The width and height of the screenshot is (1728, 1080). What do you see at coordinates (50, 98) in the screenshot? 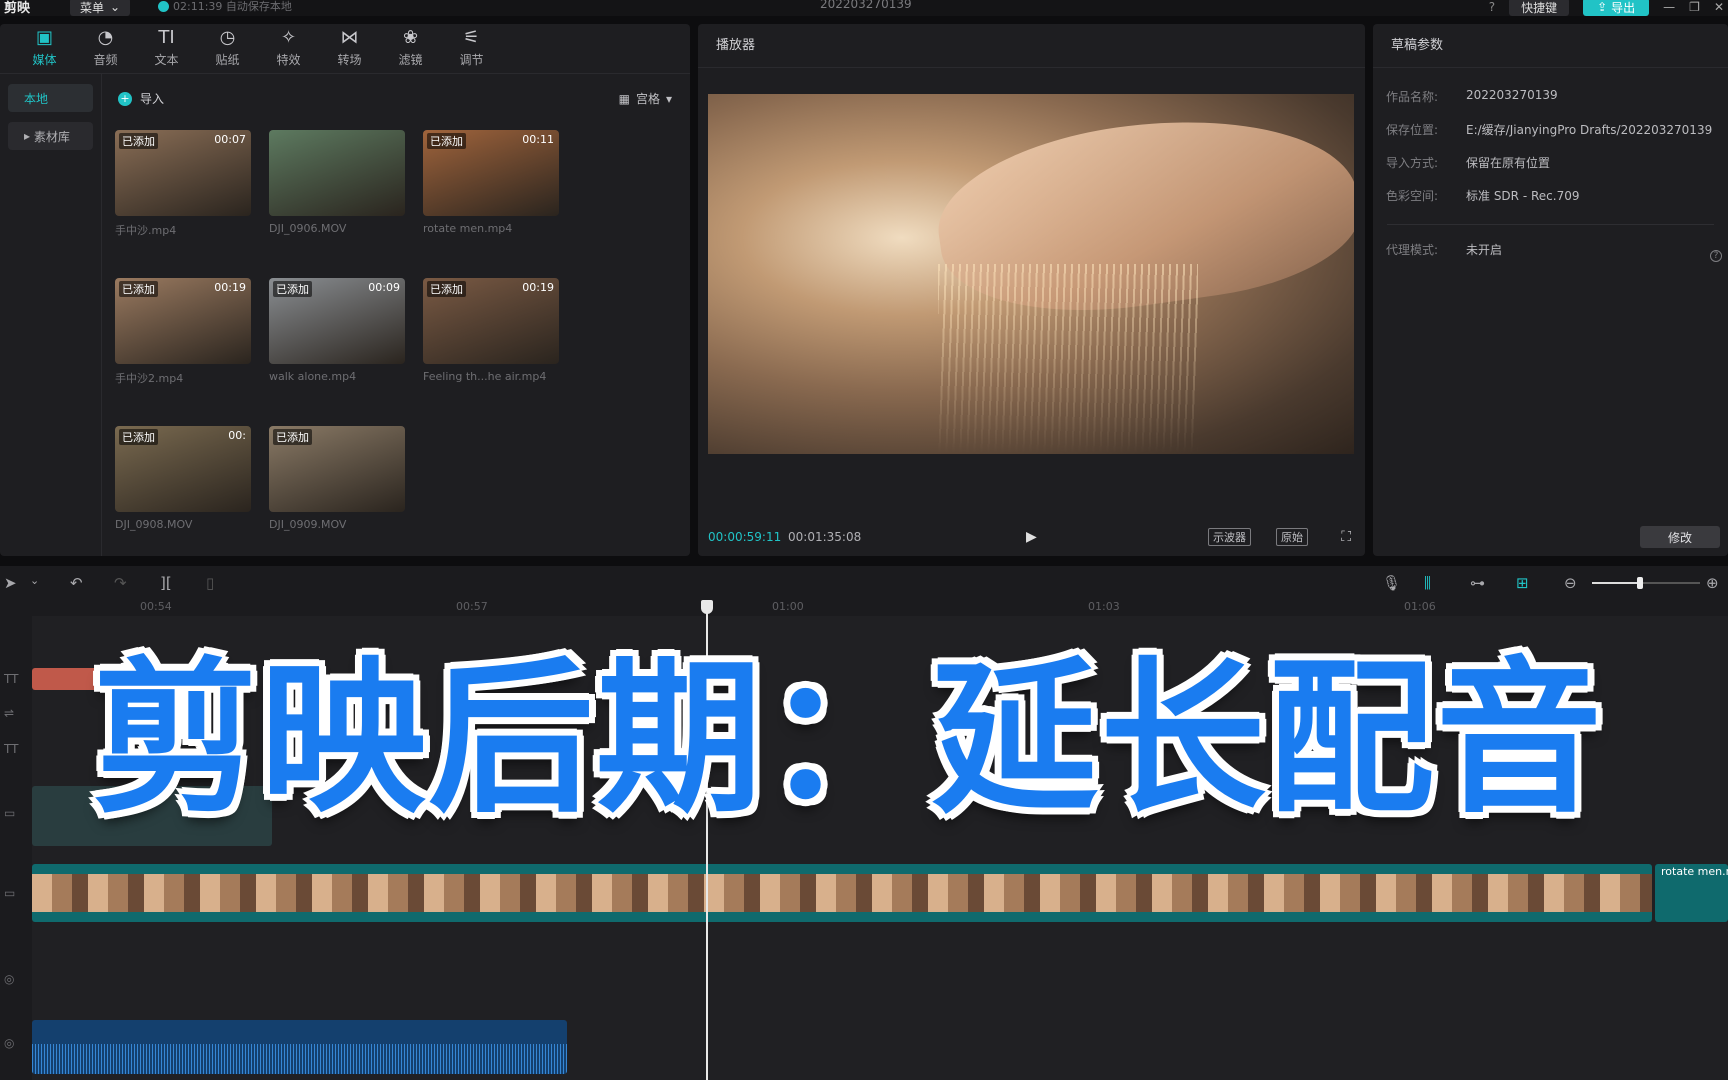
I see `sidebar-item-local: 本地` at bounding box center [50, 98].